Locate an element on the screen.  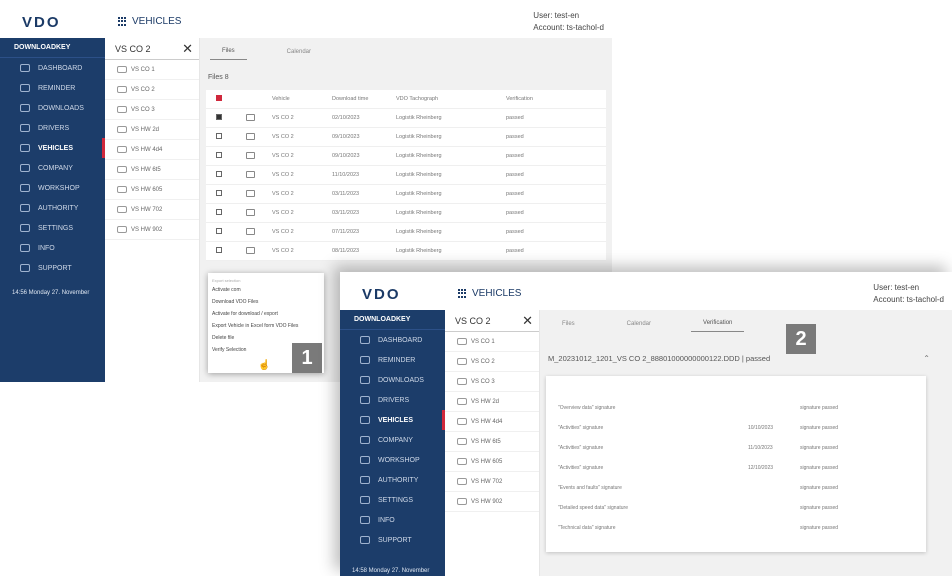
file-icon is located at coordinates (250, 212).